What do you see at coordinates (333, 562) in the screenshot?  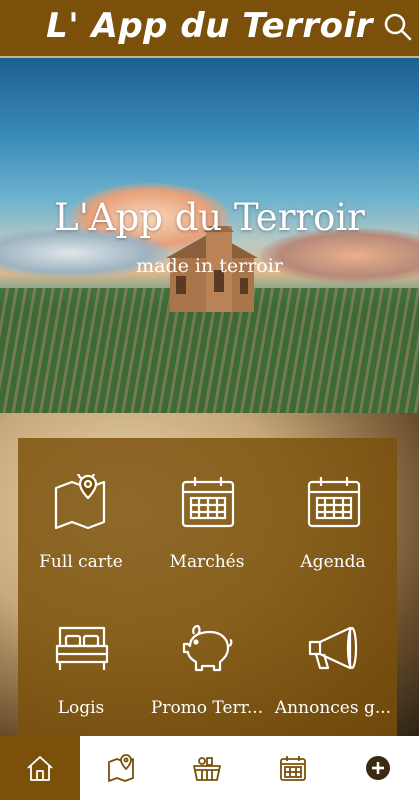 I see `menu-tile-label: Agenda` at bounding box center [333, 562].